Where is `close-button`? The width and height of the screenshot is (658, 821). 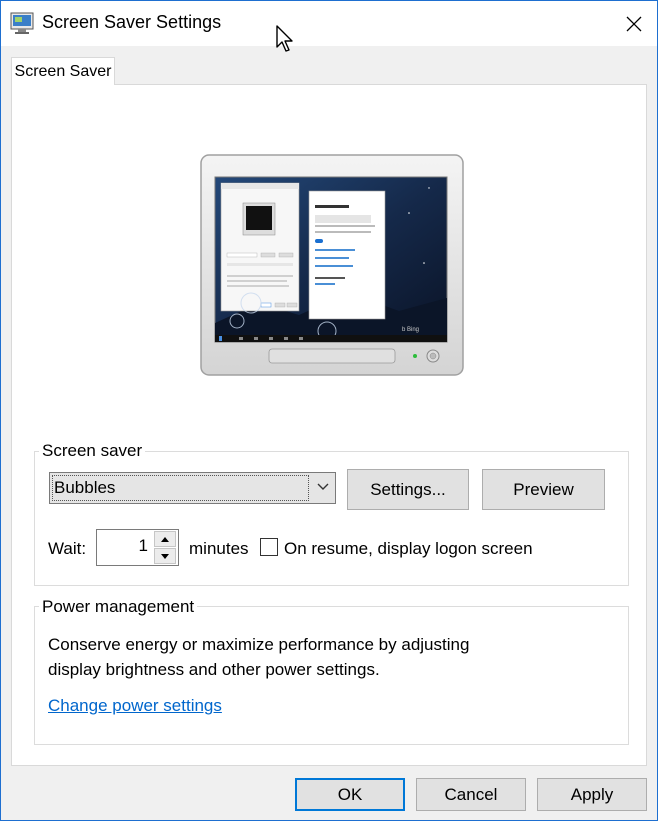
close-button is located at coordinates (634, 23).